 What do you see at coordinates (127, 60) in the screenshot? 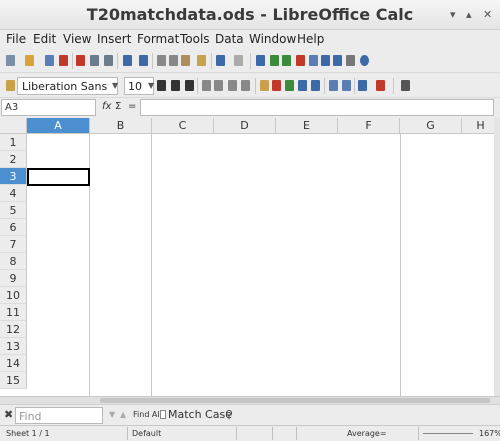
I see `spellcheck-icon` at bounding box center [127, 60].